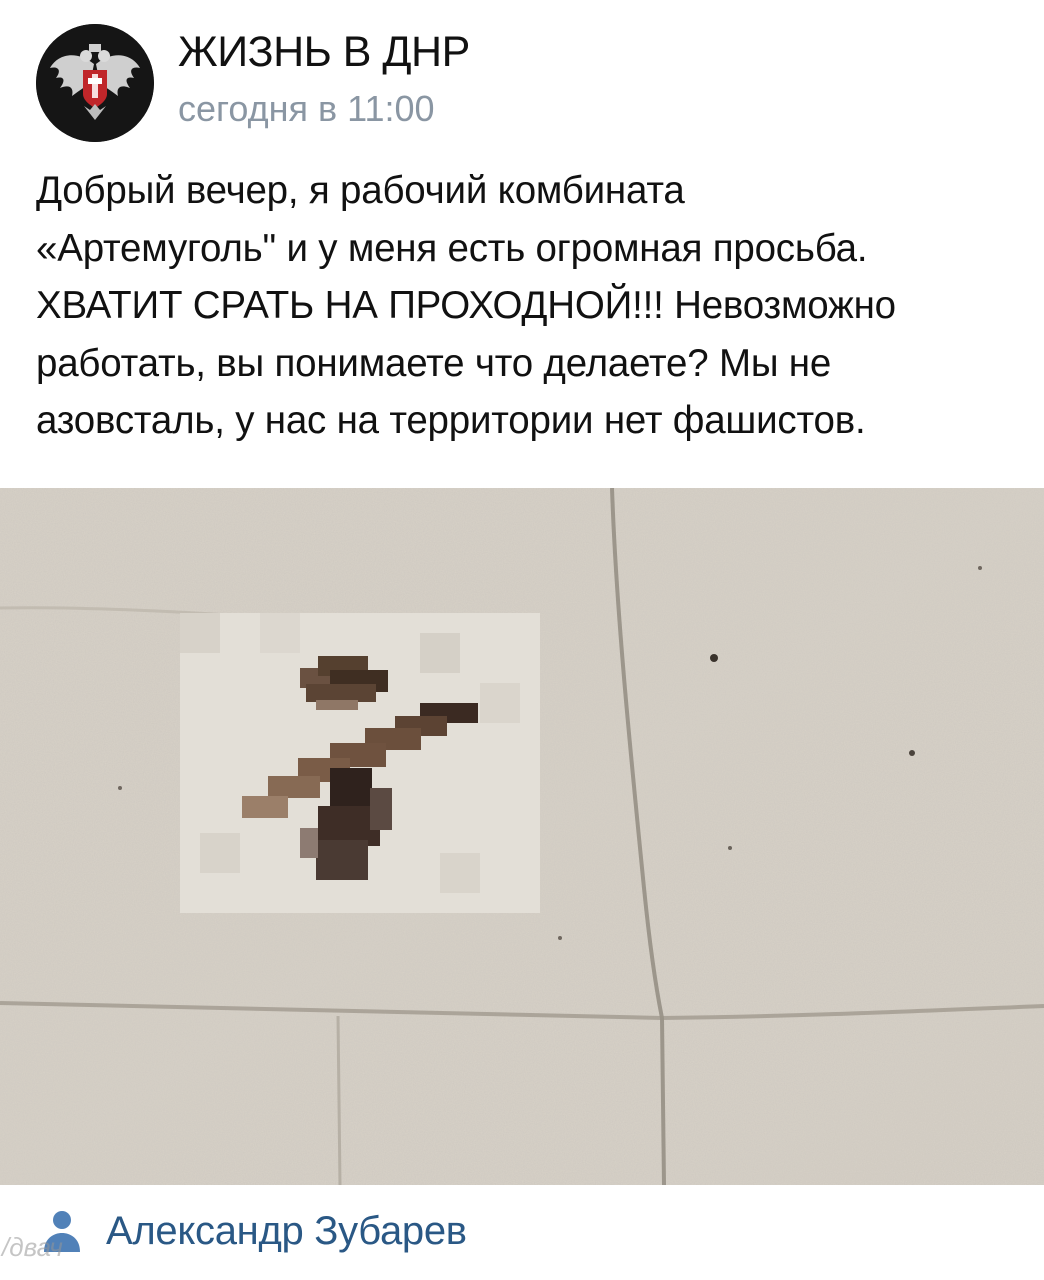  I want to click on post-meta: ЖИЗНЬ В ДНР сегодня в 11:00, so click(324, 79).